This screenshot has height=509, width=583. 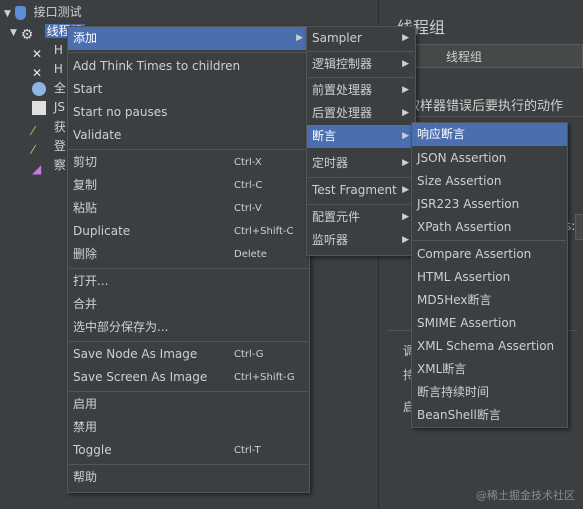 I want to click on globe-icon, so click(x=39, y=88).